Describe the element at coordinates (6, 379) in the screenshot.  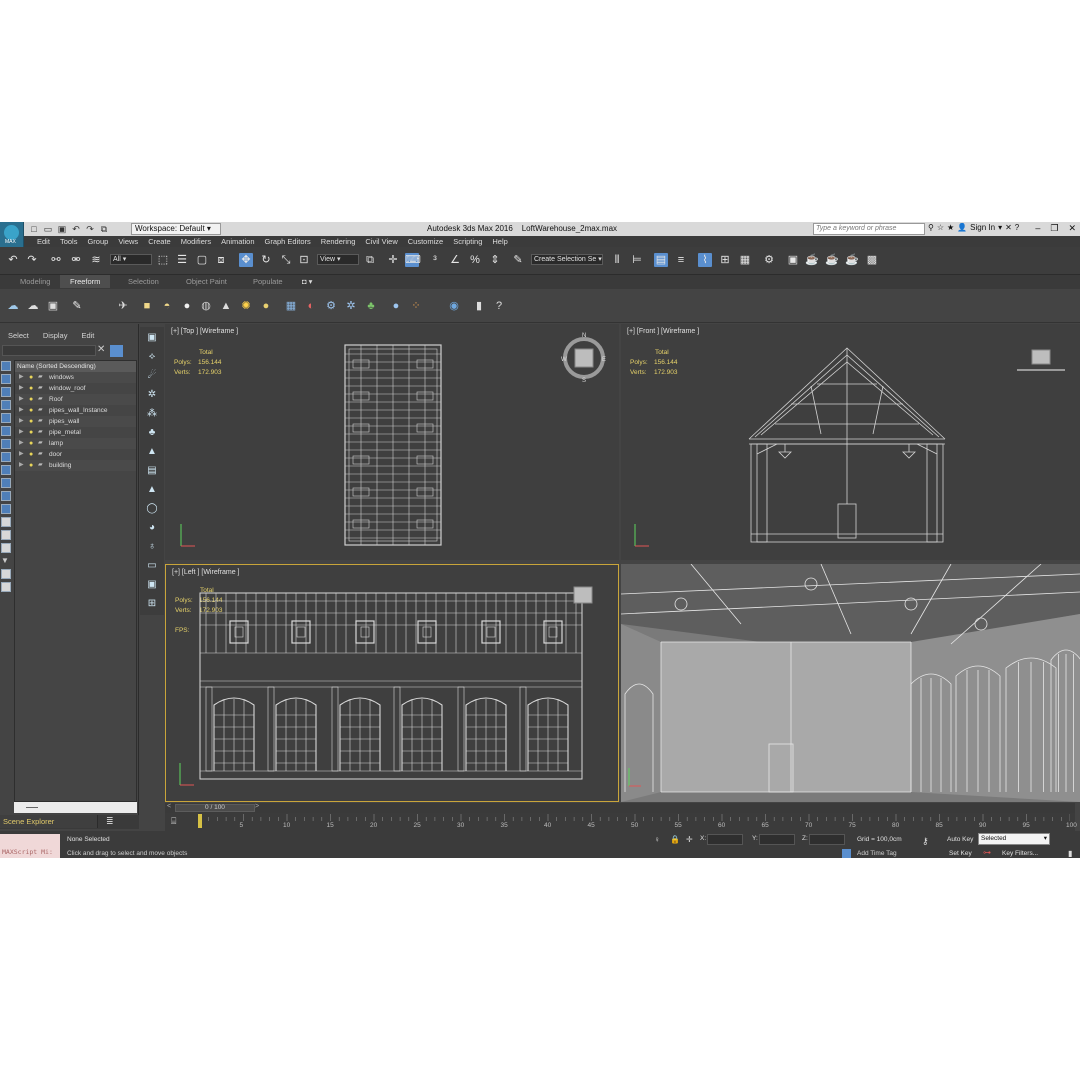
I see `display-shapes-icon` at that location.